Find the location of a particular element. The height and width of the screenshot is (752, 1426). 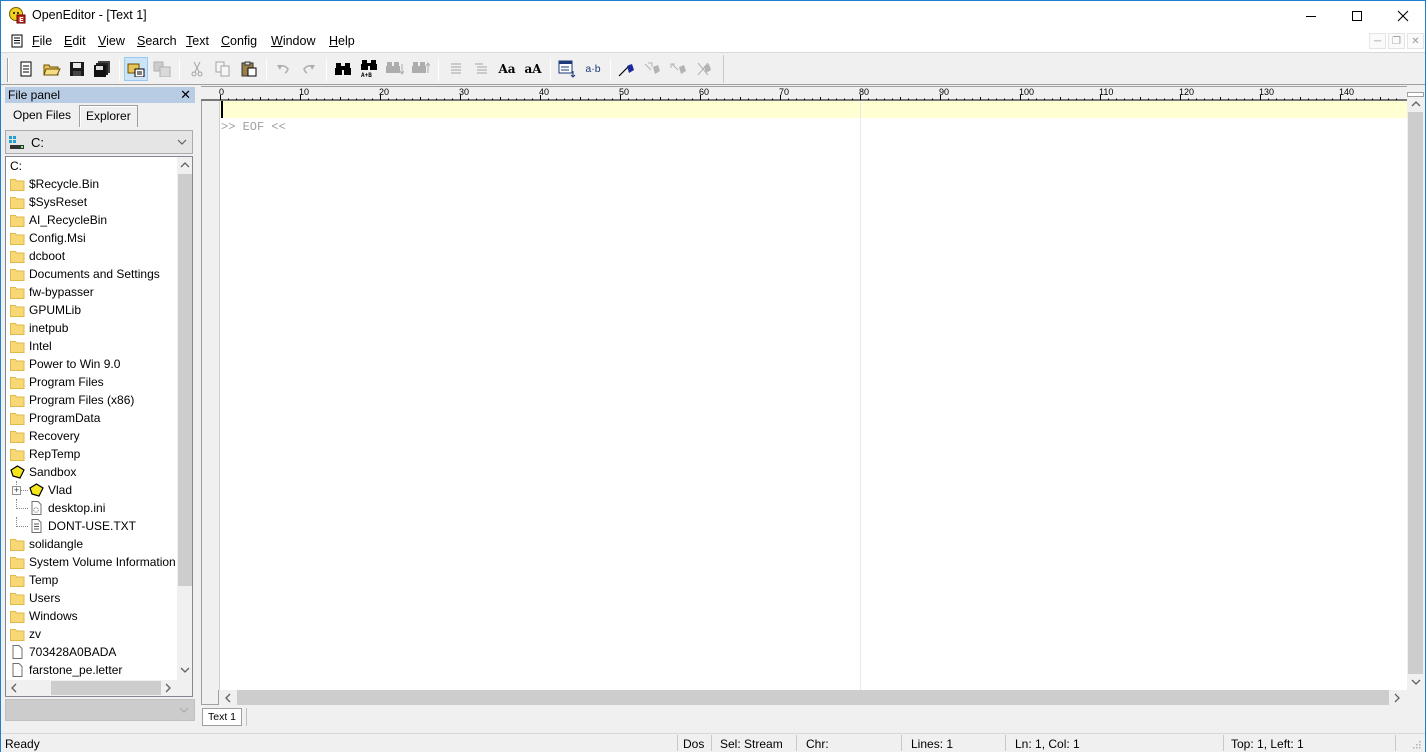

tree-item: Program Files (x86) is located at coordinates (91, 400).